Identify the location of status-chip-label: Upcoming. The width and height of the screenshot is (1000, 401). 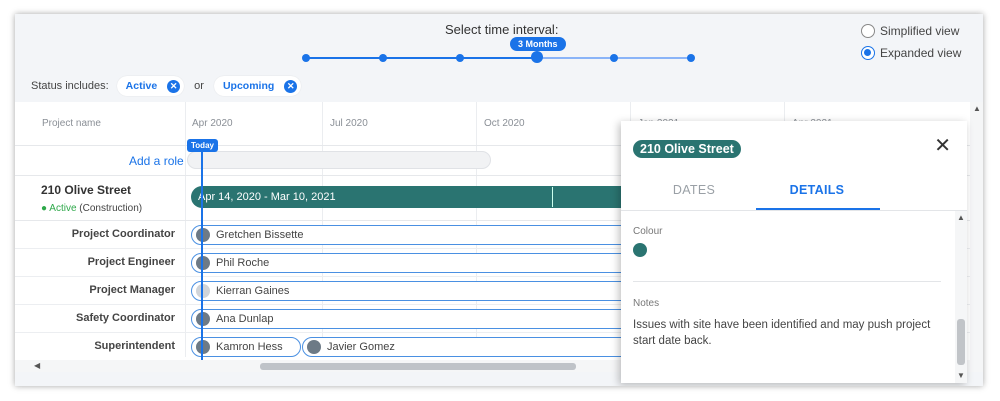
(248, 86).